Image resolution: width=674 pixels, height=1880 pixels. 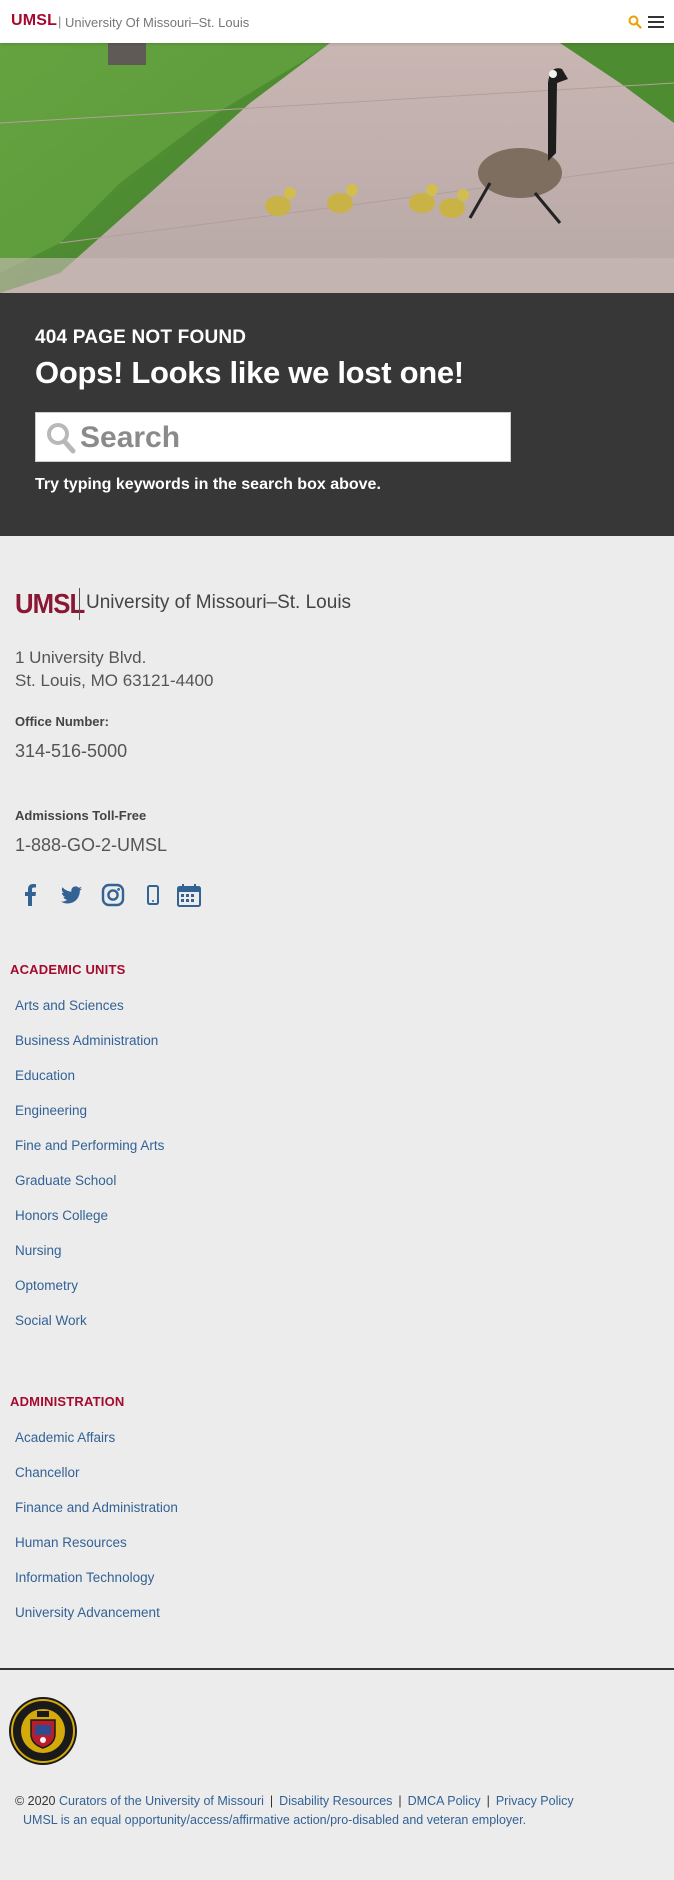 What do you see at coordinates (89, 1085) in the screenshot?
I see `list-item: Education` at bounding box center [89, 1085].